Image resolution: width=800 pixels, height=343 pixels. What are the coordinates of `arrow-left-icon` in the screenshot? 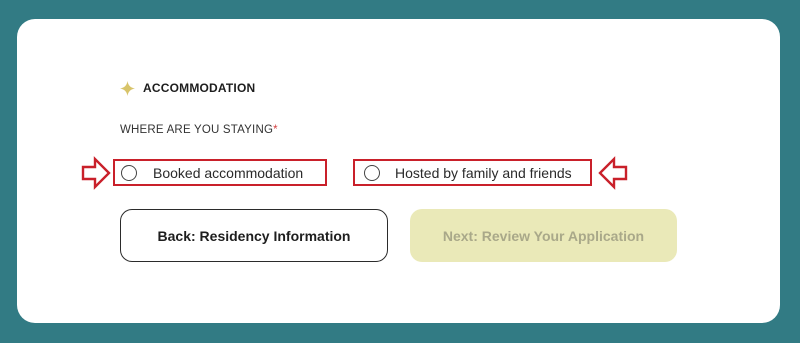 It's located at (613, 173).